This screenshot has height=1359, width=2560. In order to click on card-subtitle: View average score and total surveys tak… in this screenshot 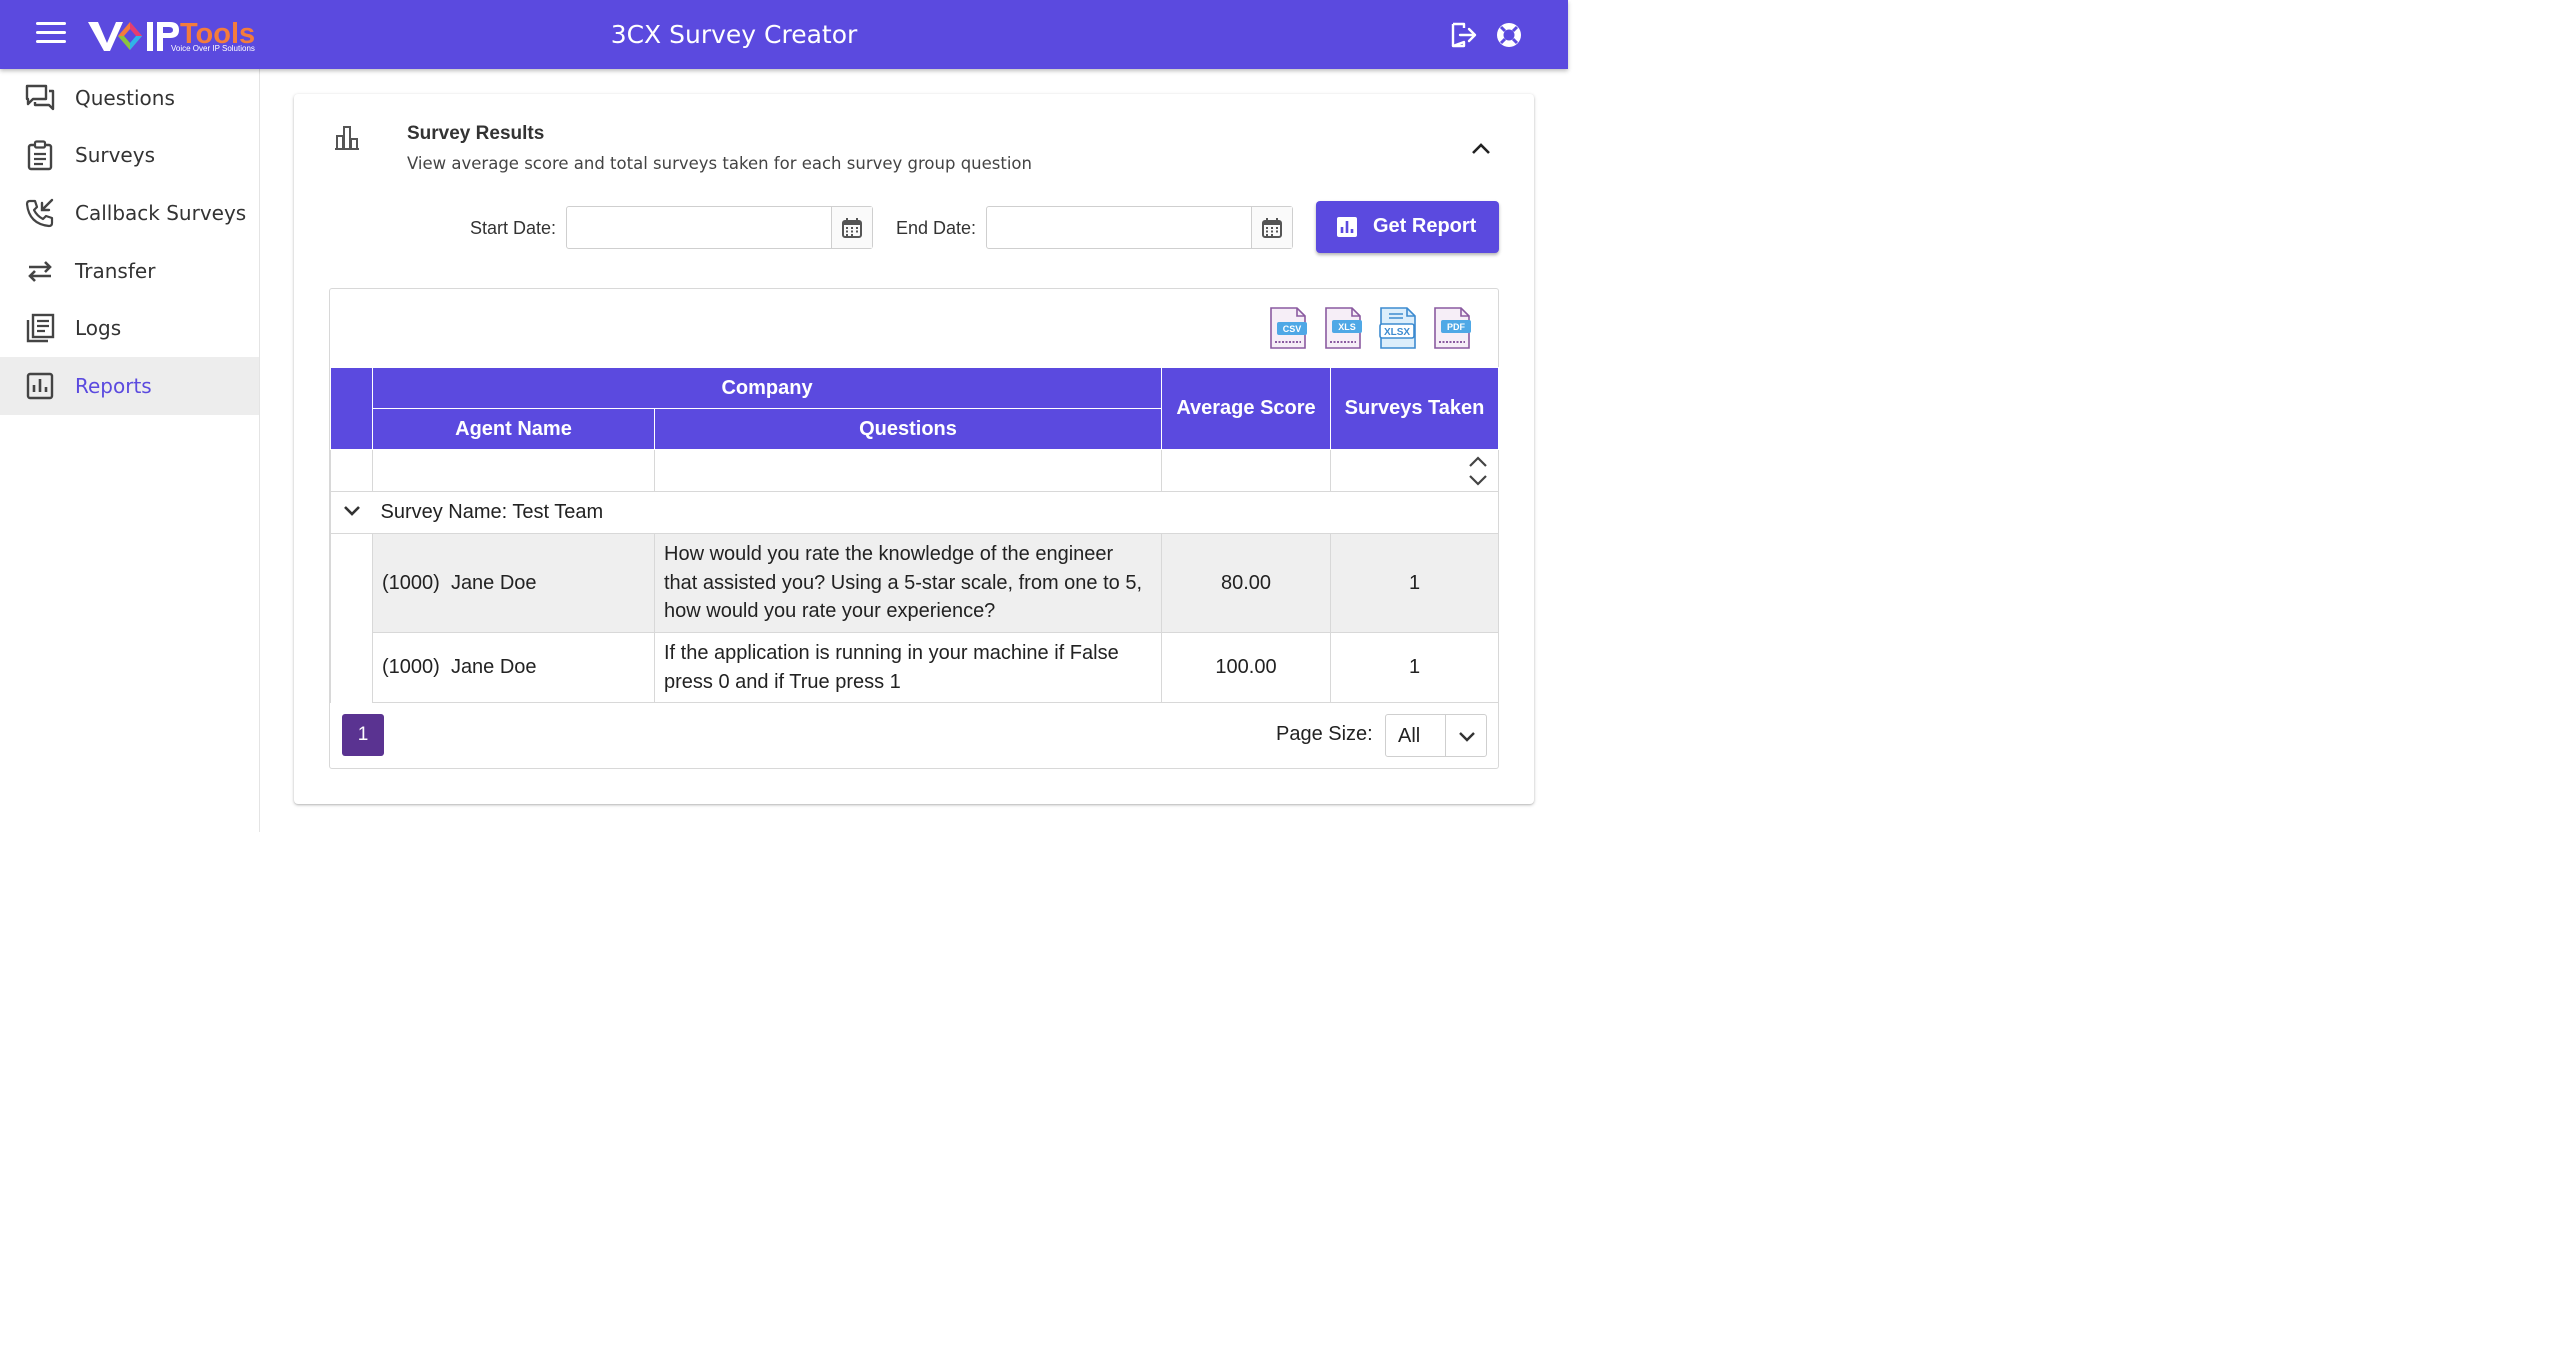, I will do `click(719, 163)`.